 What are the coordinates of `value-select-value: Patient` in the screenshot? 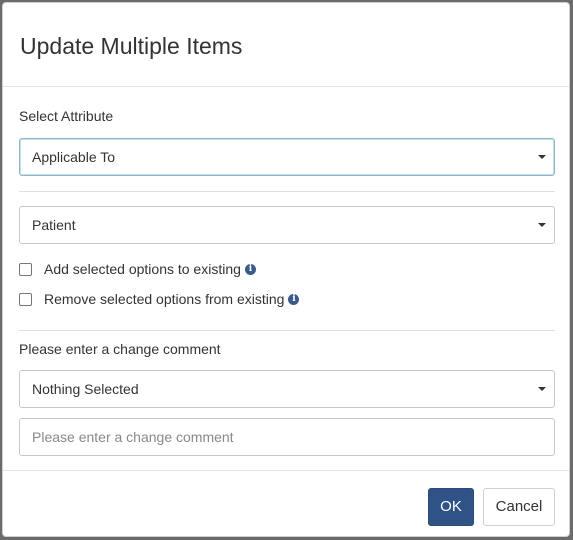 It's located at (54, 225).